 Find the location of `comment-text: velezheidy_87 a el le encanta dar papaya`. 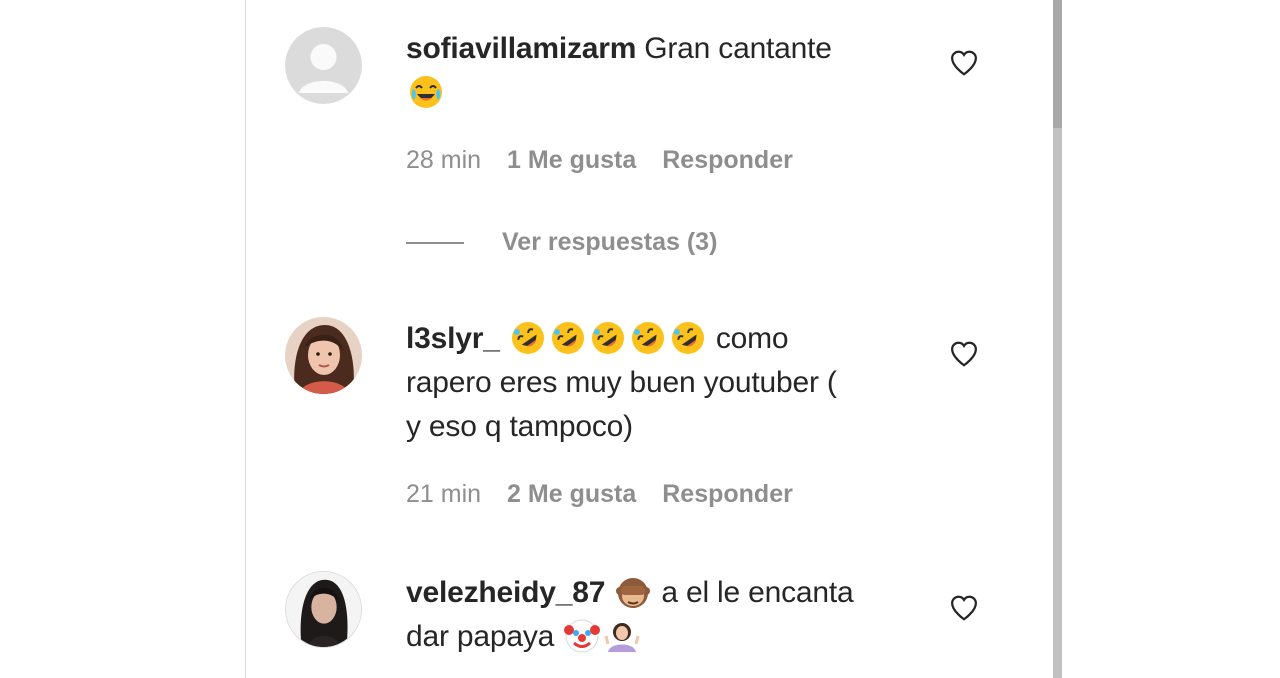

comment-text: velezheidy_87 a el le encanta dar papaya is located at coordinates (656, 615).